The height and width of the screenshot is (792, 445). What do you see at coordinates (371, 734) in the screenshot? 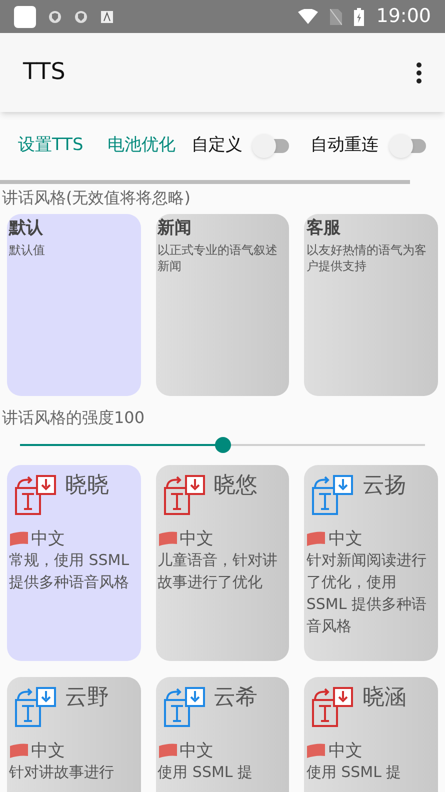
I see `voice-card: 晓涵 中文 使用 SSML 提` at bounding box center [371, 734].